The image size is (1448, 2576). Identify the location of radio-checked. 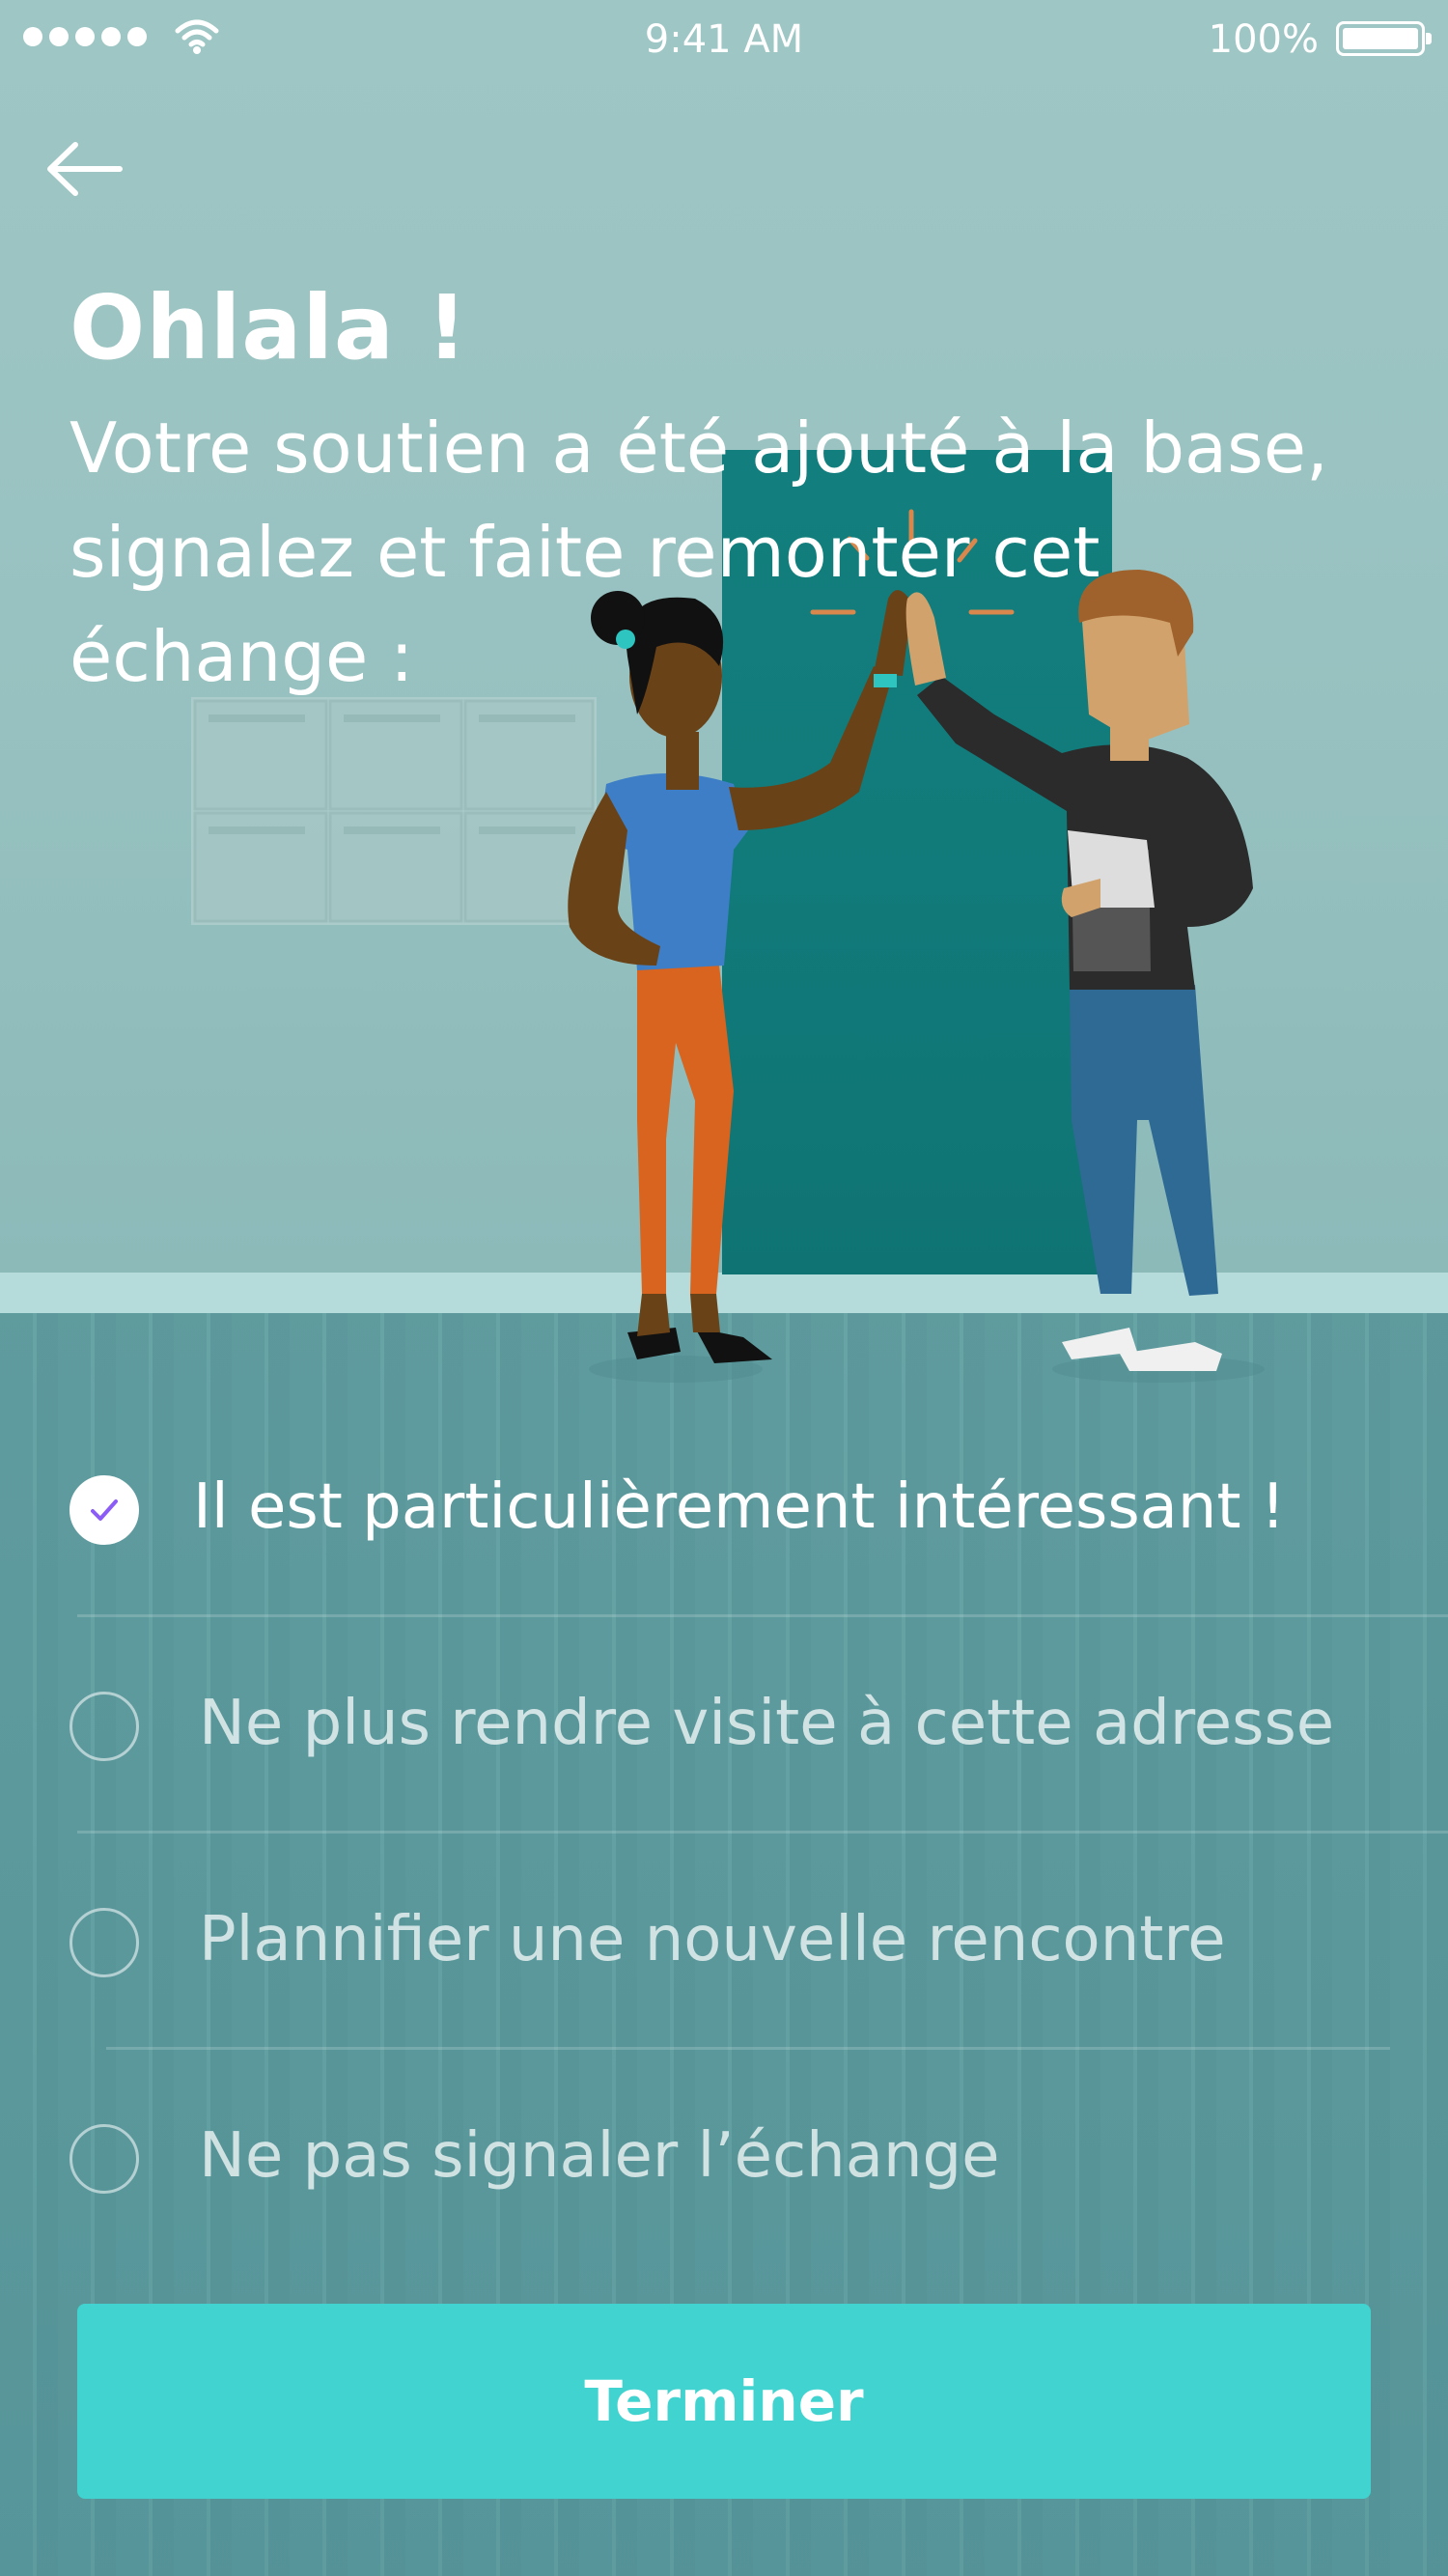
(104, 1510).